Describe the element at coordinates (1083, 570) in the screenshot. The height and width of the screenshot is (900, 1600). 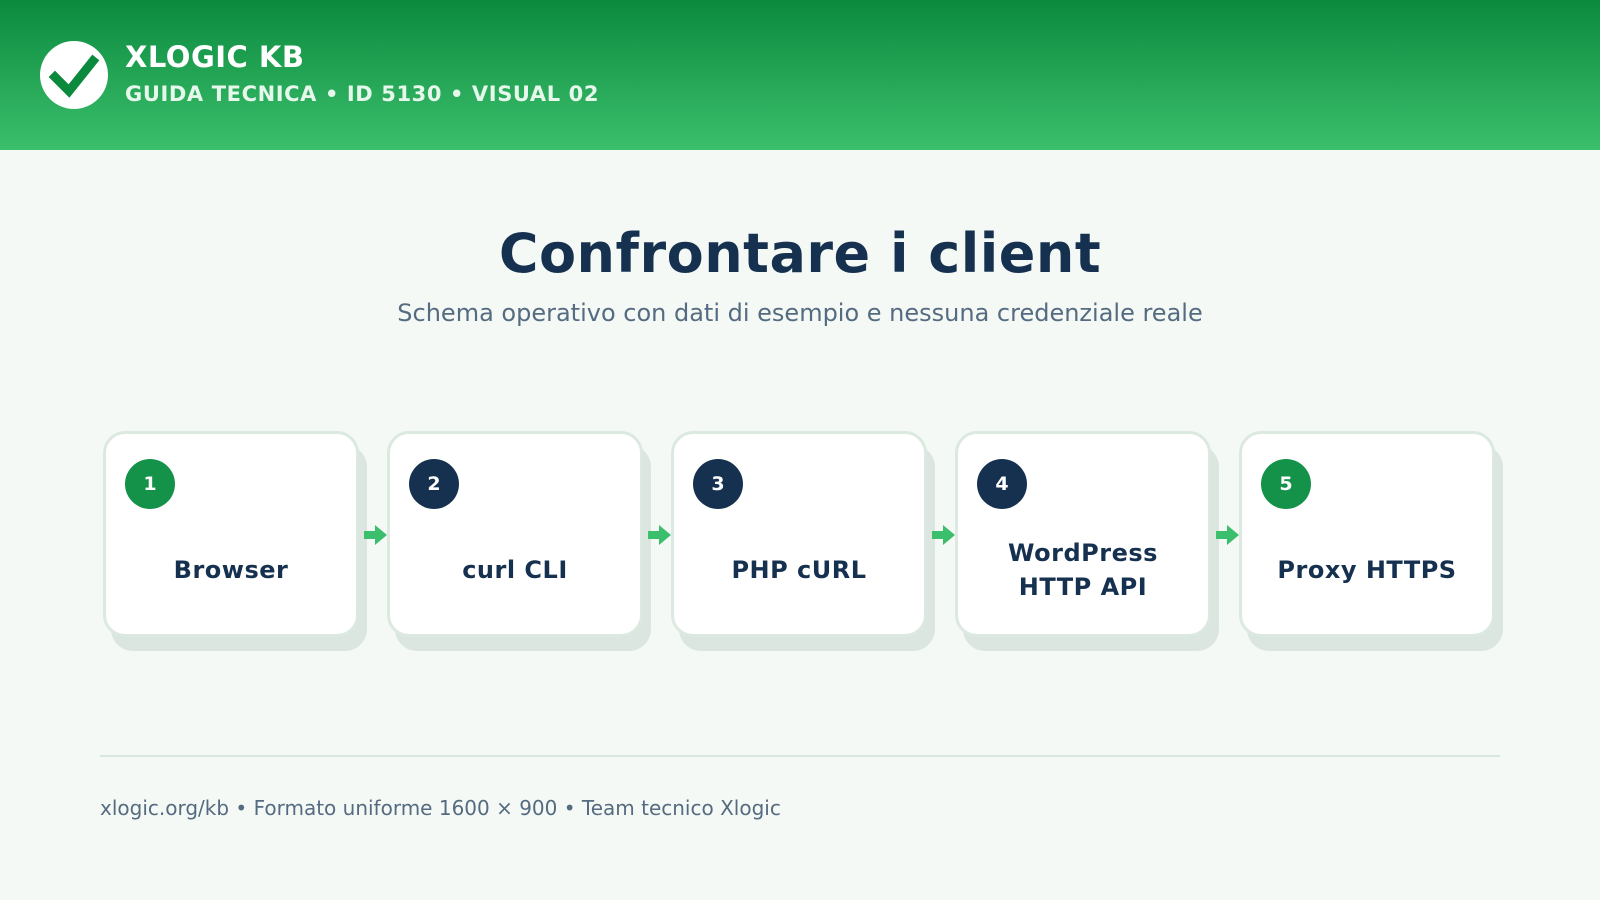
I see `step-label: WordPress HTTP API` at that location.